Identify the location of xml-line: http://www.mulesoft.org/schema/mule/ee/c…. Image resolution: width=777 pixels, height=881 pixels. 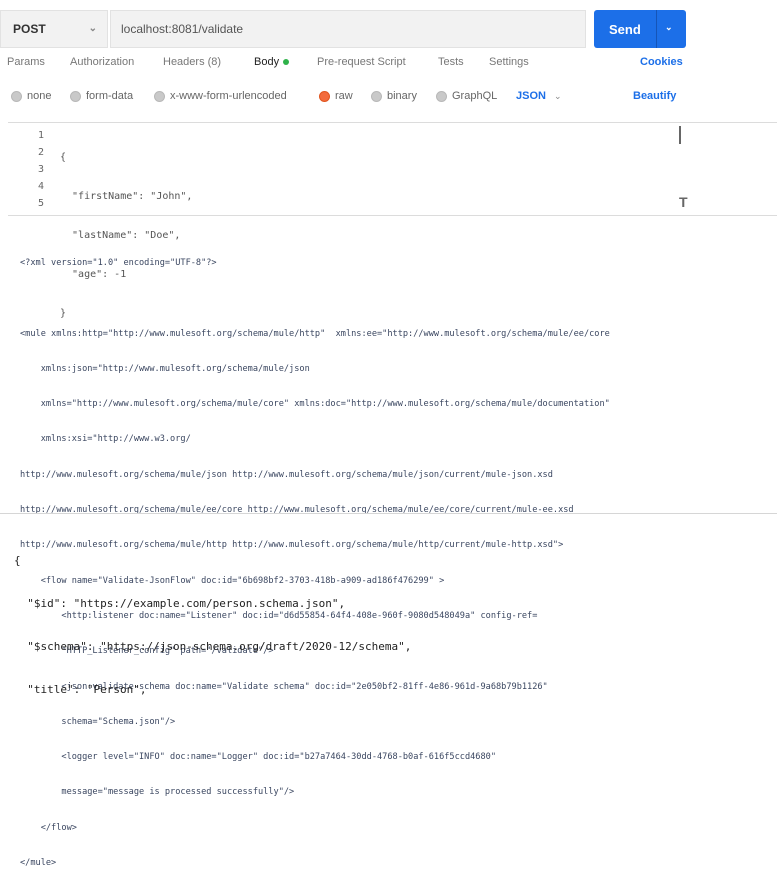
(297, 510).